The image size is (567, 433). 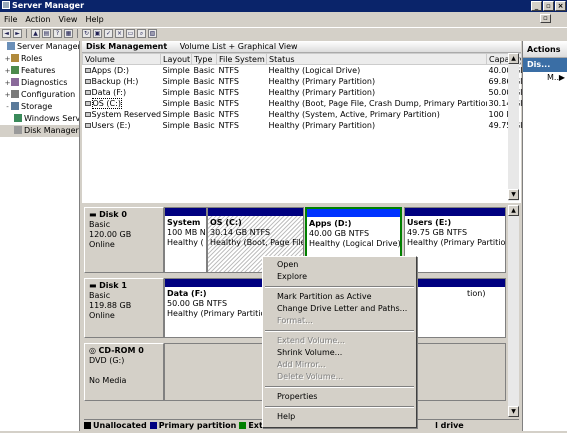 I want to click on roles-icon, so click(x=15, y=58).